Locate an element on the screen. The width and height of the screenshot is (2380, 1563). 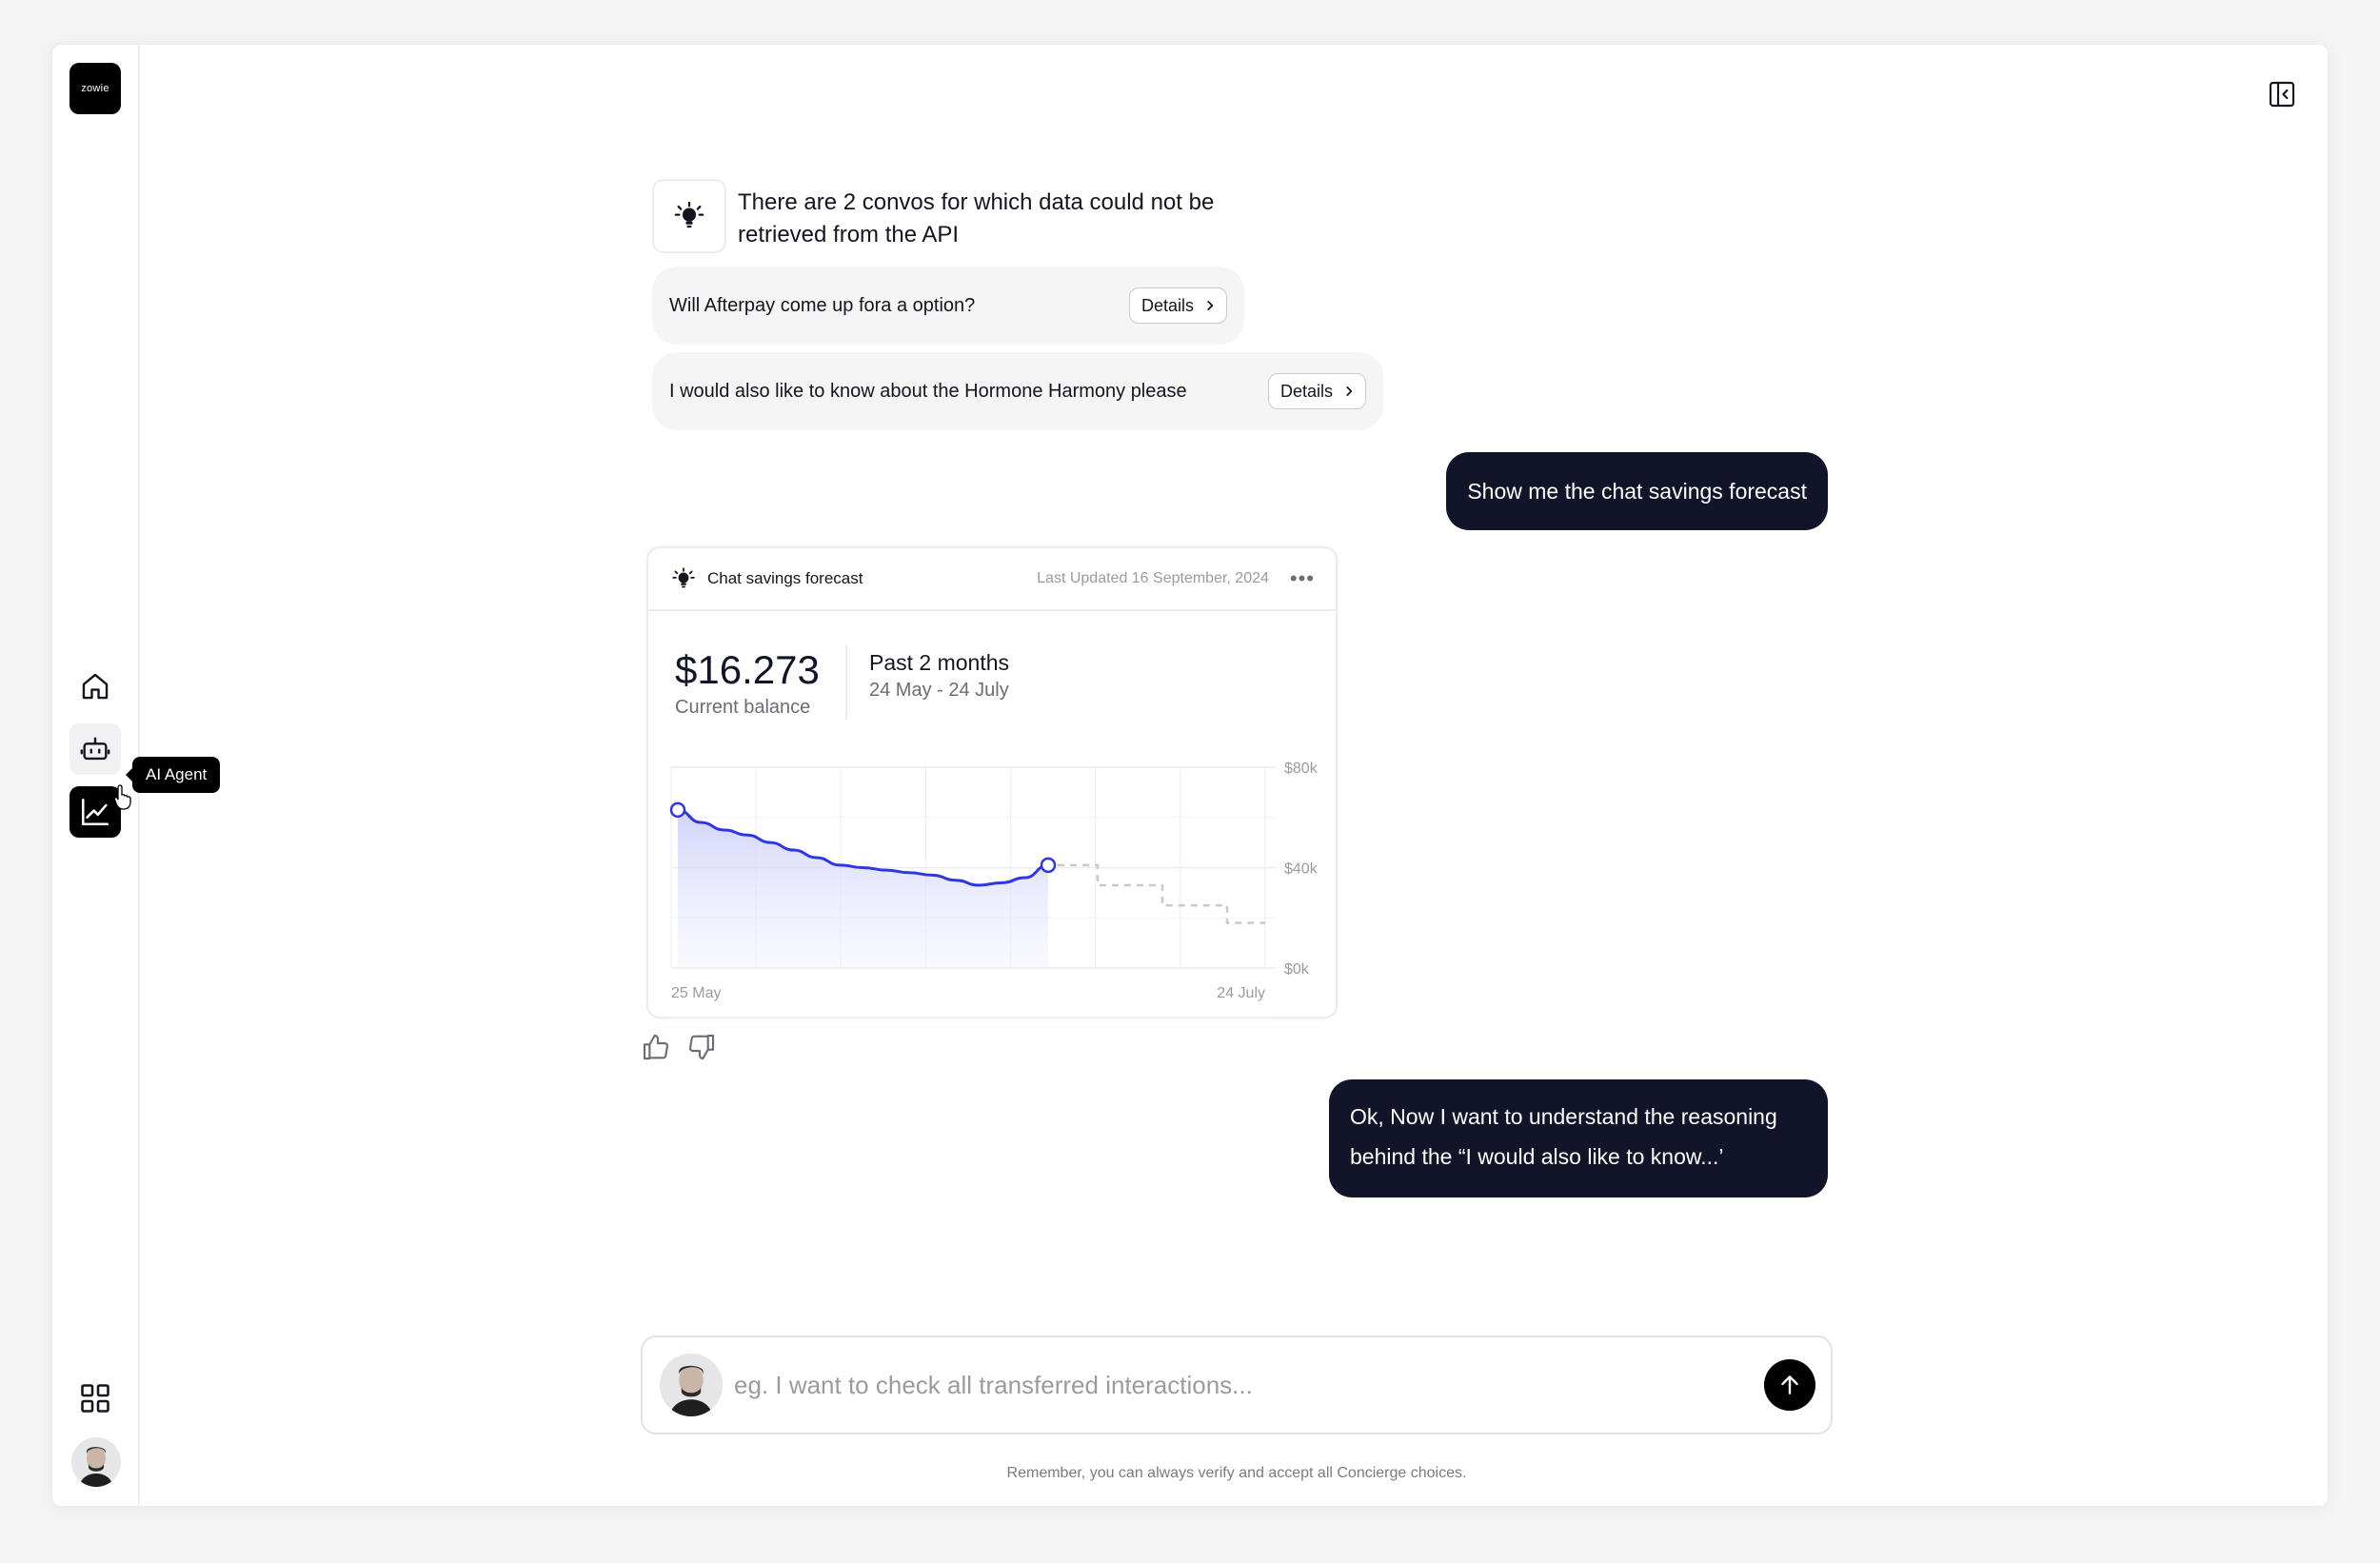
y-tick-label: $0k is located at coordinates (1297, 970).